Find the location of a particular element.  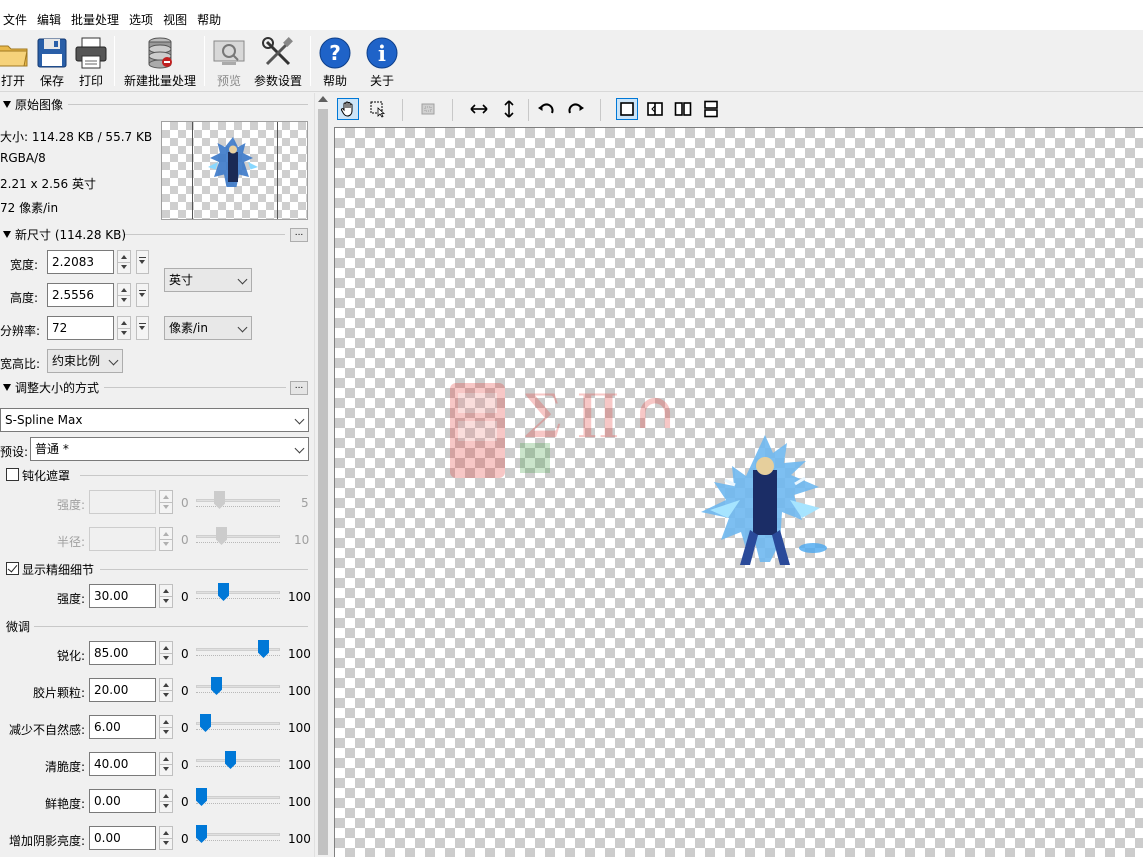

width-input: 2.2083 is located at coordinates (80, 262).